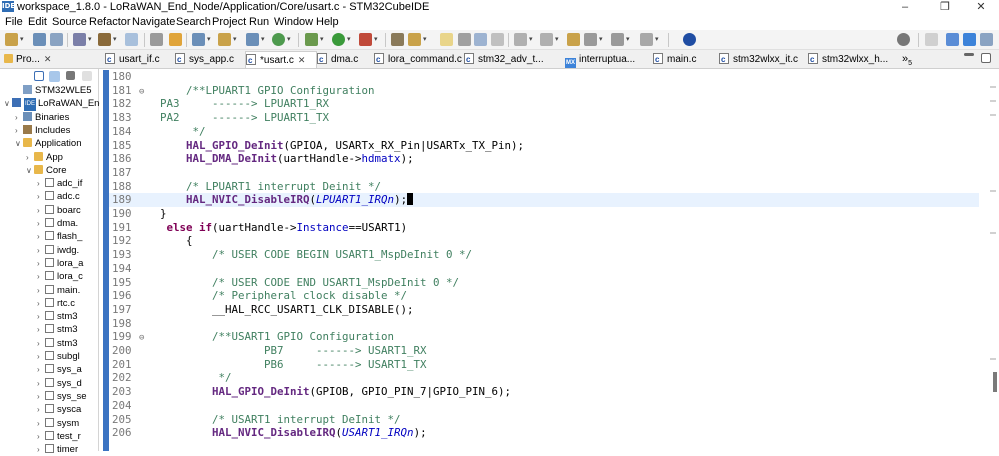 The height and width of the screenshot is (456, 999). I want to click on back-icon, so click(590, 39).